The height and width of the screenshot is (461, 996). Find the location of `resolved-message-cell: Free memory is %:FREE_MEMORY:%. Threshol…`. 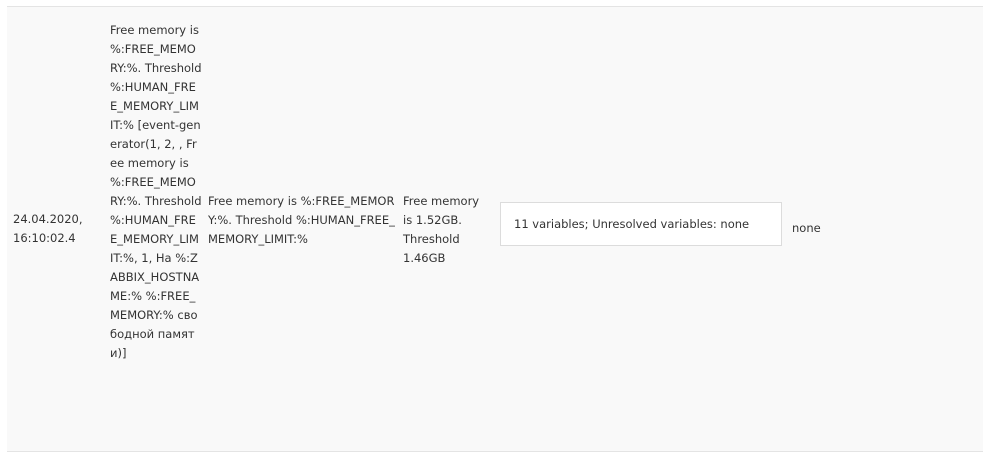

resolved-message-cell: Free memory is %:FREE_MEMORY:%. Threshol… is located at coordinates (301, 220).